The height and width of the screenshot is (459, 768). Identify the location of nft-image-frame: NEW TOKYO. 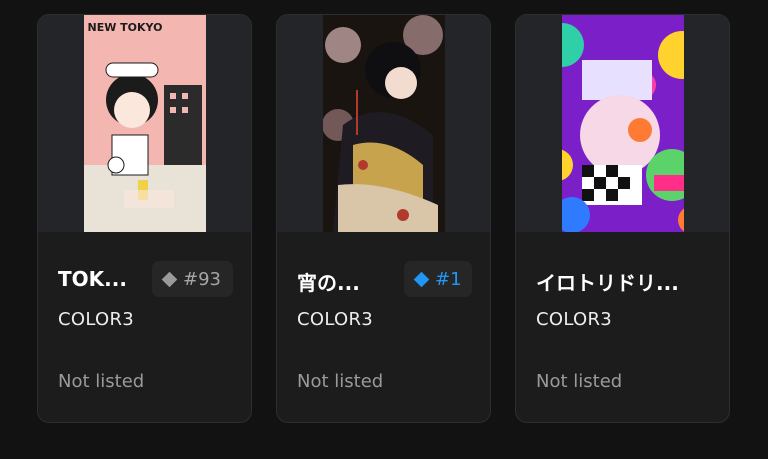
(144, 123).